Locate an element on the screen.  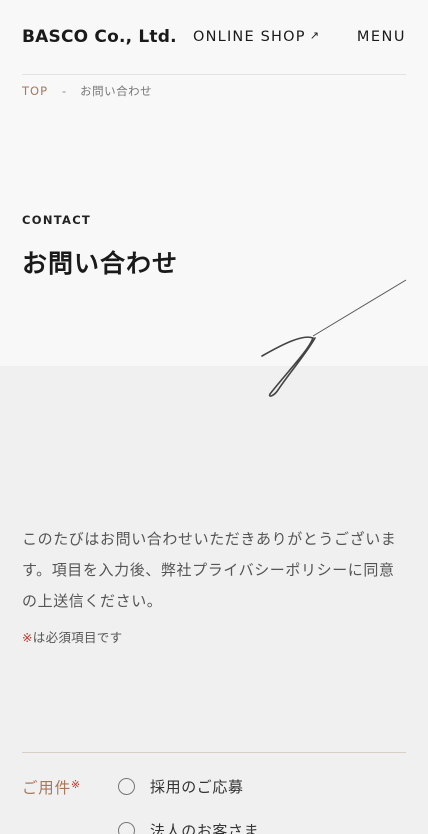
breadcrumb: TOP - お問い合わせ is located at coordinates (87, 91).